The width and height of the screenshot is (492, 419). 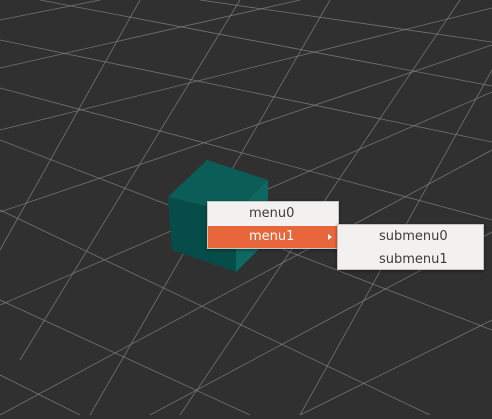 I want to click on submenu-arrow-icon, so click(x=330, y=237).